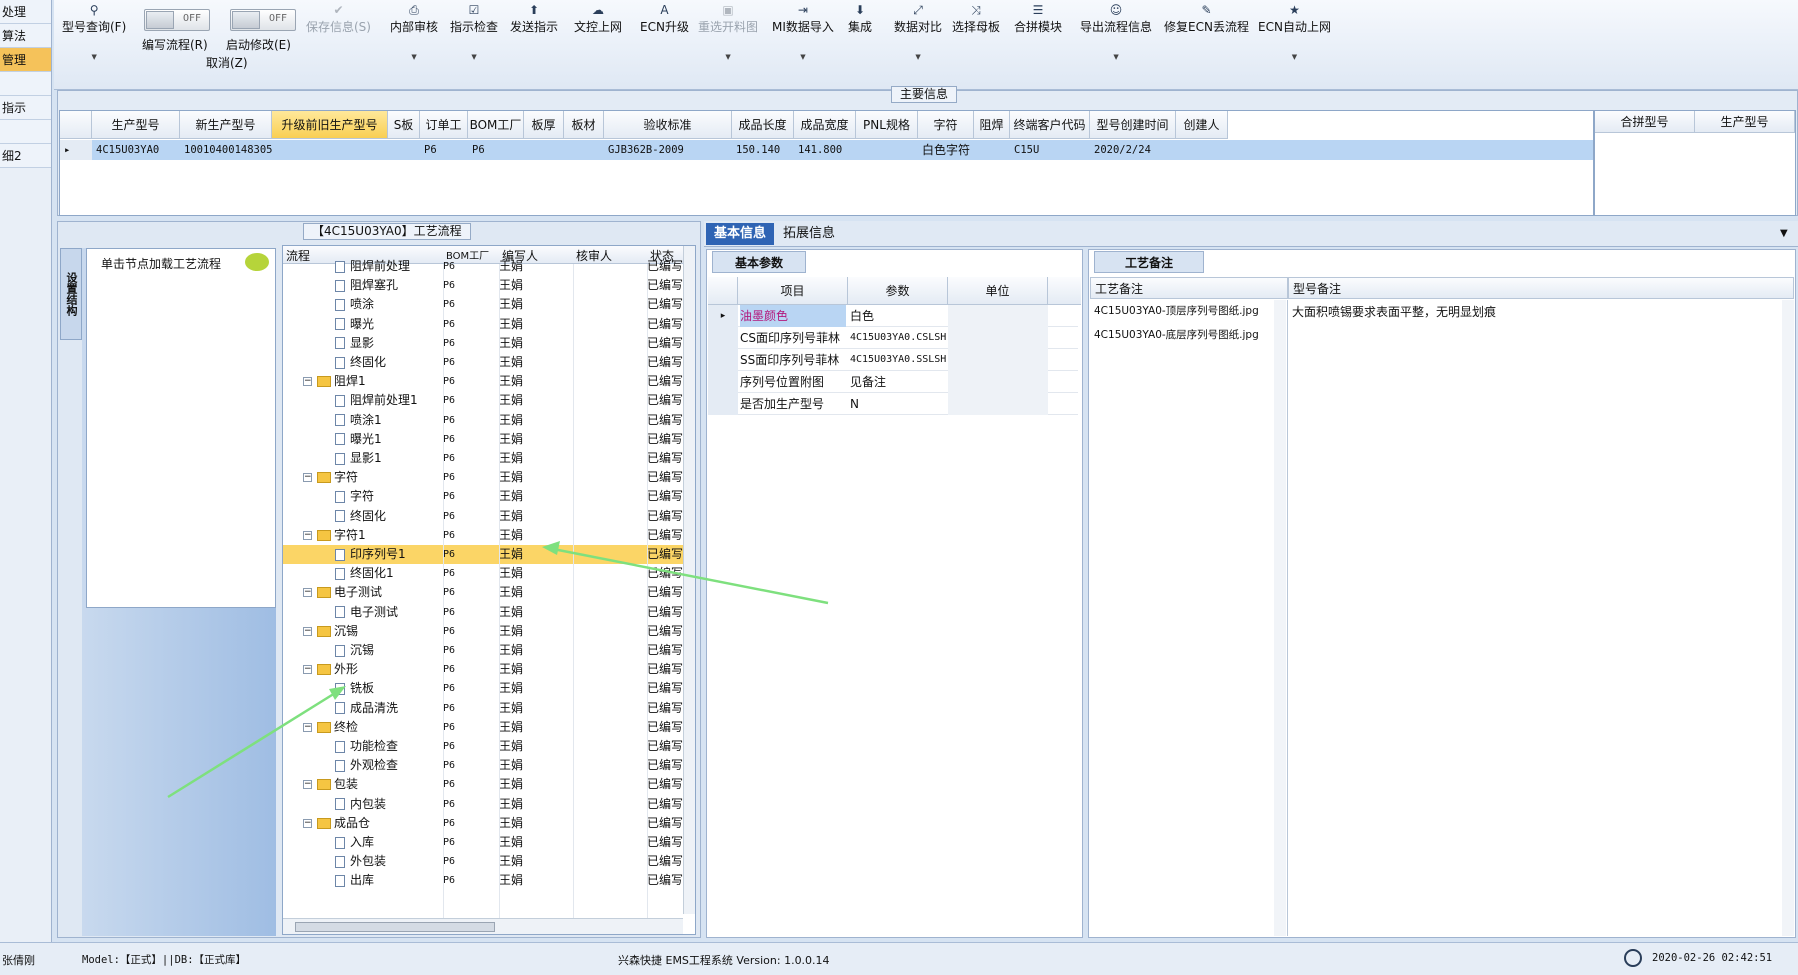  I want to click on status-model: Model:【正式】||DB:【正式库】, so click(164, 960).